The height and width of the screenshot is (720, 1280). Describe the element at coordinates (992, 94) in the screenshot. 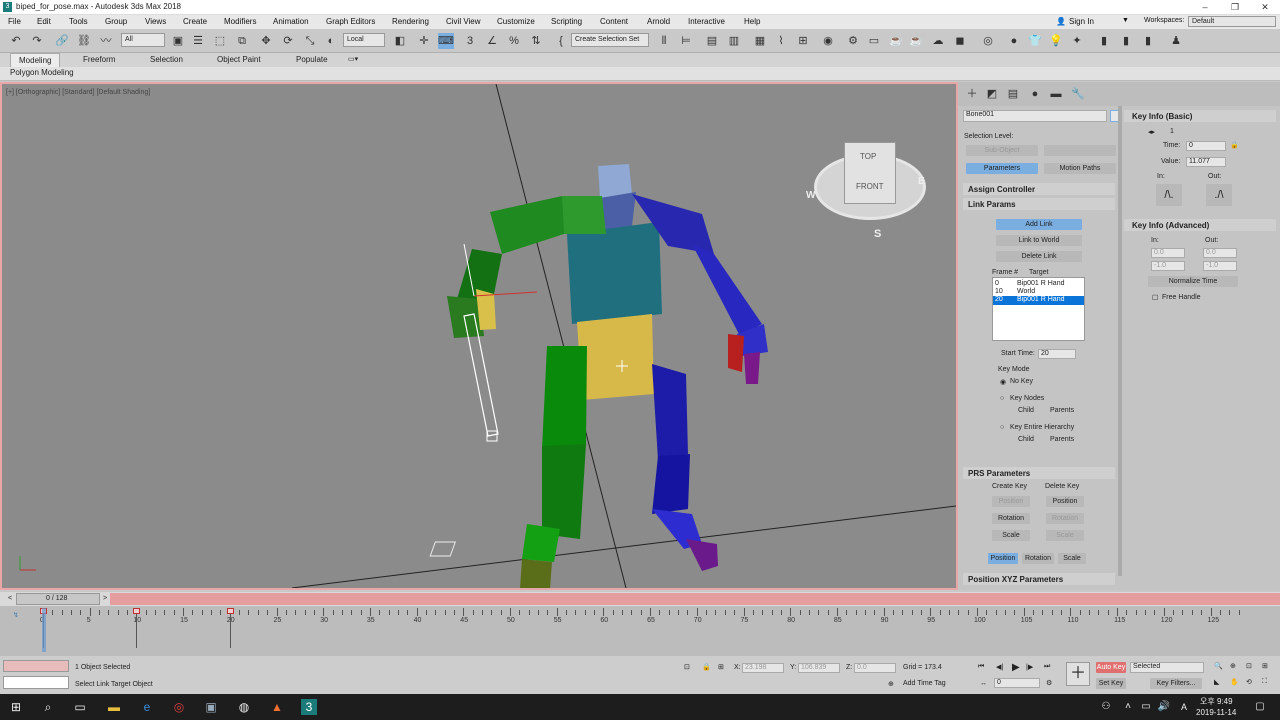

I see `modify-tab-icon: ◩` at that location.